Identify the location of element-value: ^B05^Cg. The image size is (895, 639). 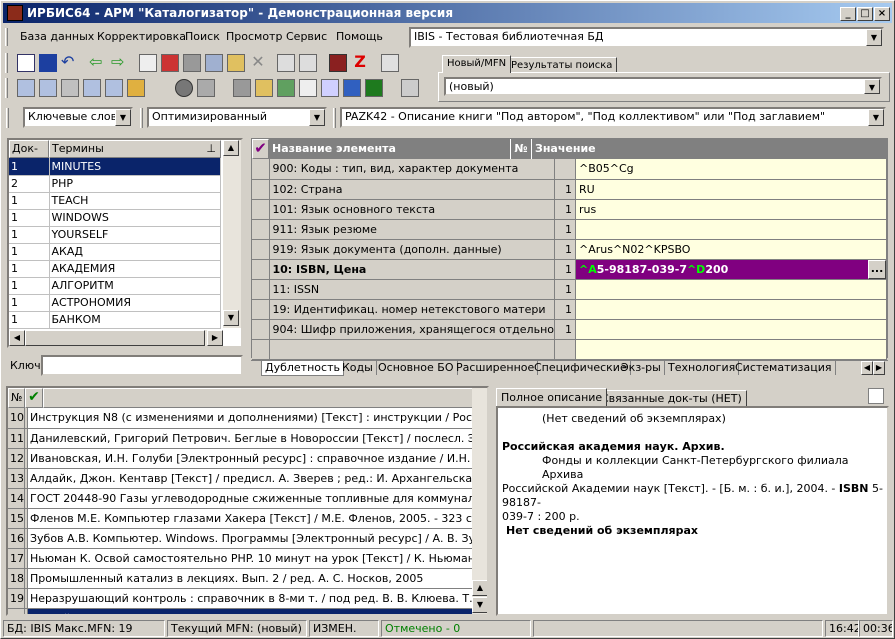
(731, 169).